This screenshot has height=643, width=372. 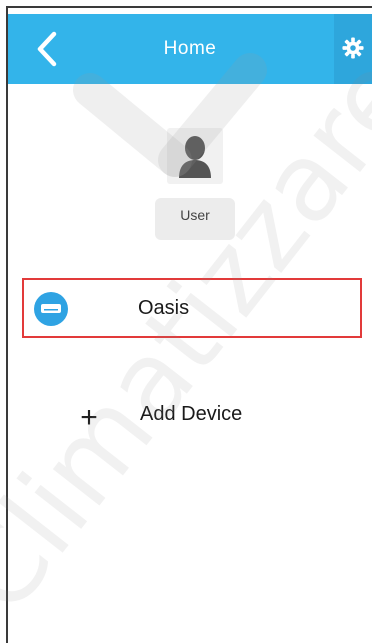 I want to click on user-profile: User, so click(x=195, y=188).